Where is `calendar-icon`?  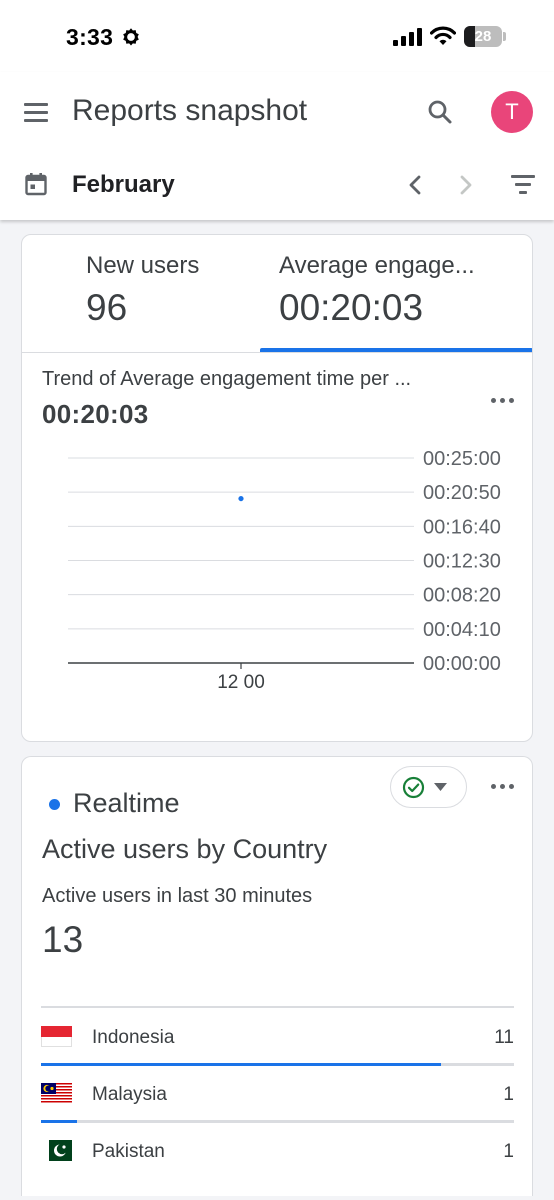 calendar-icon is located at coordinates (36, 184).